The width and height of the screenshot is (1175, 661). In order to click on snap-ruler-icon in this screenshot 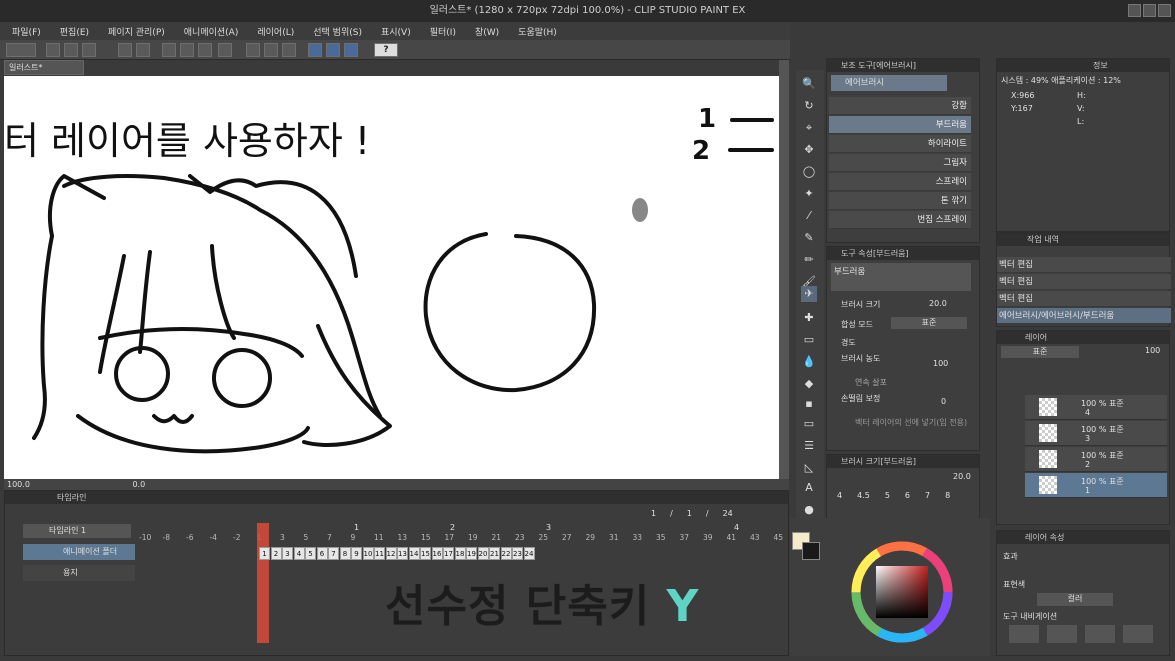, I will do `click(315, 50)`.